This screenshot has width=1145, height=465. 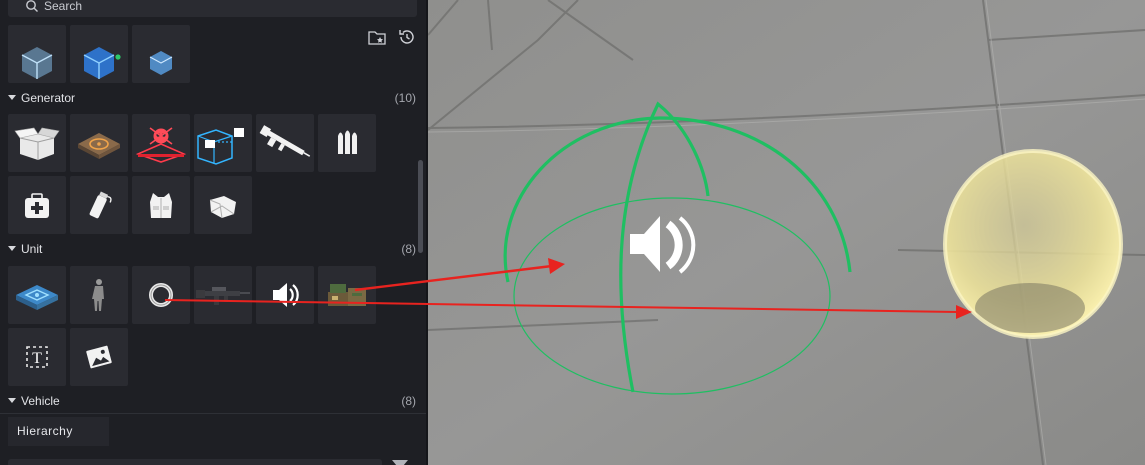 What do you see at coordinates (377, 37) in the screenshot?
I see `folder-star-icon` at bounding box center [377, 37].